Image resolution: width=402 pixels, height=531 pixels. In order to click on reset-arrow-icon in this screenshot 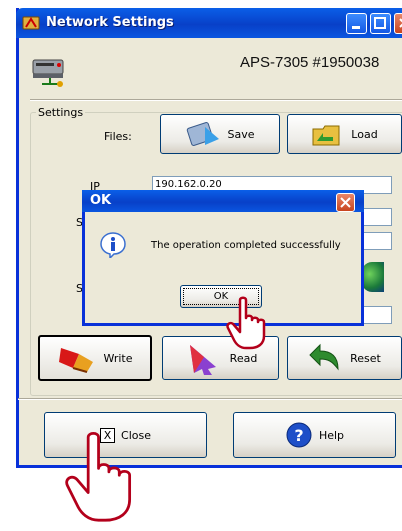, I will do `click(324, 357)`.